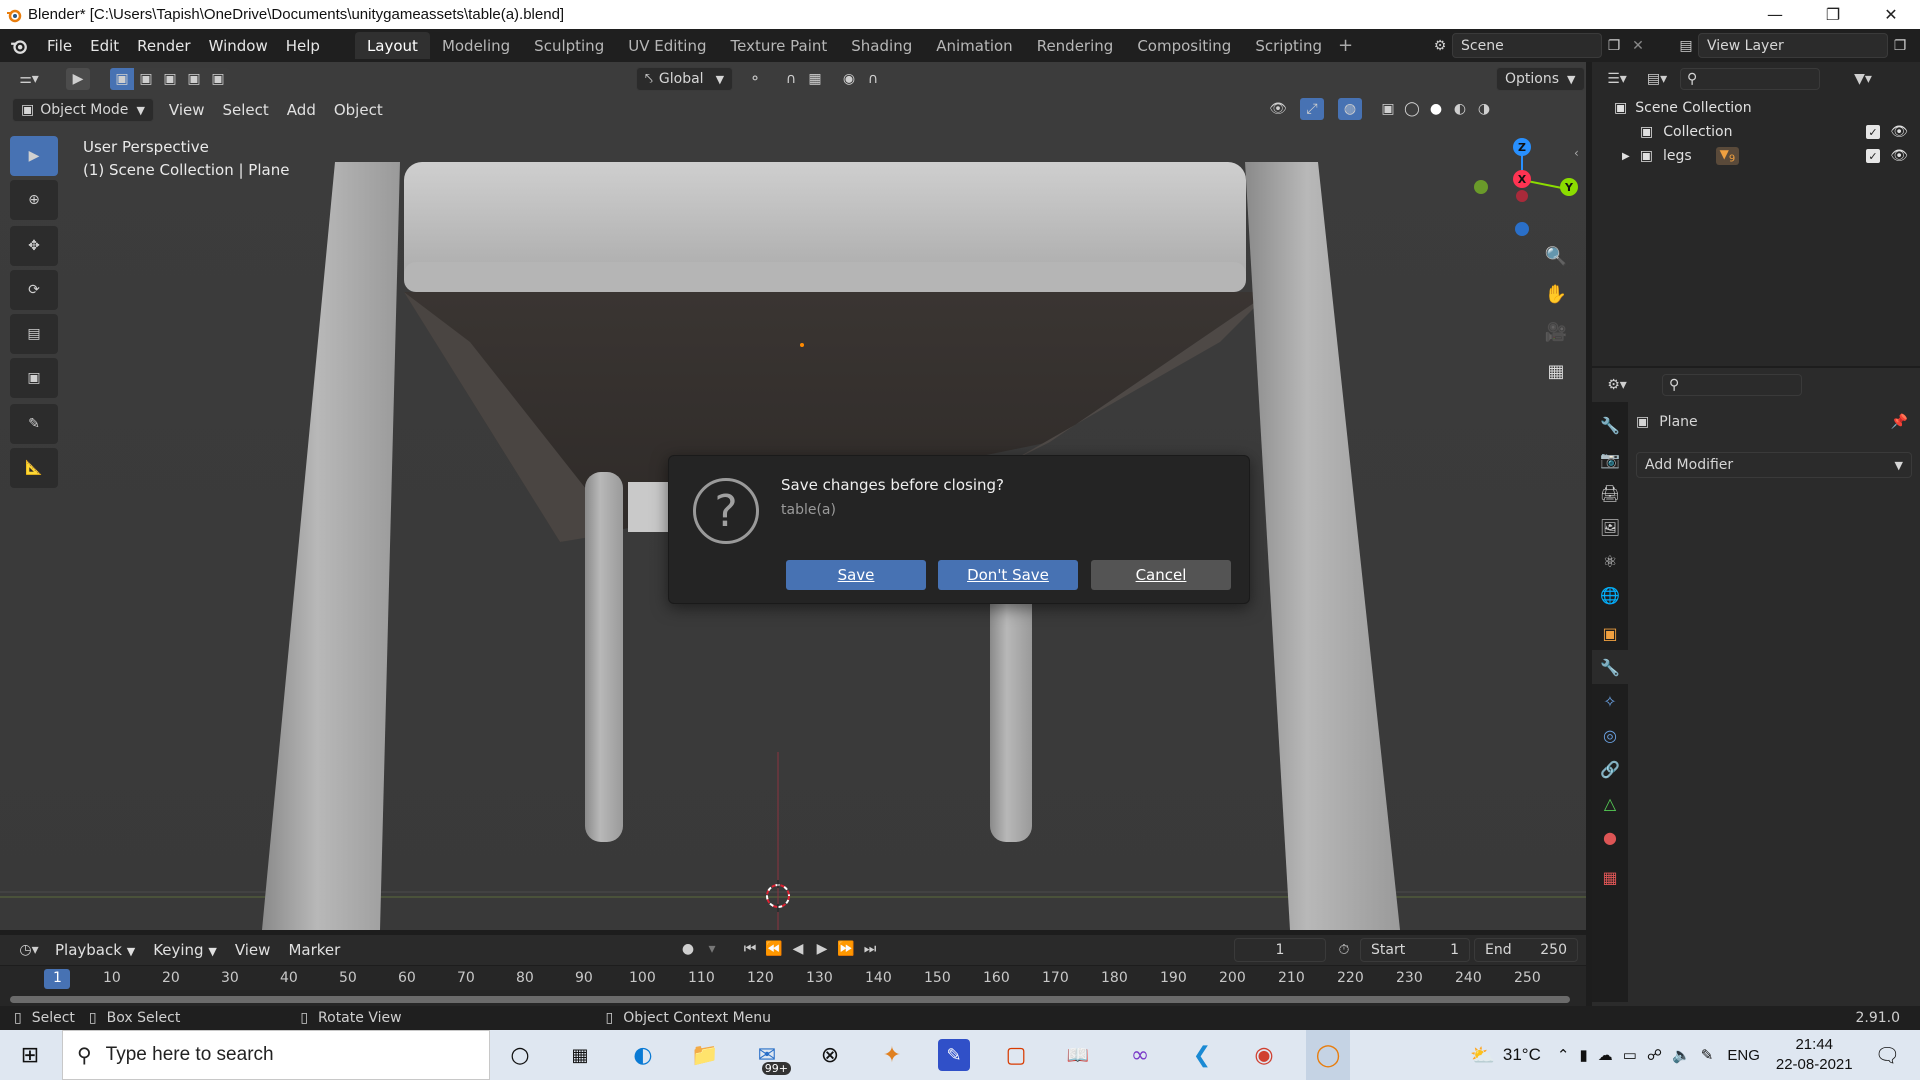 The image size is (1920, 1080). Describe the element at coordinates (1814, 1055) in the screenshot. I see `clock: 21:44 22-08-2021` at that location.